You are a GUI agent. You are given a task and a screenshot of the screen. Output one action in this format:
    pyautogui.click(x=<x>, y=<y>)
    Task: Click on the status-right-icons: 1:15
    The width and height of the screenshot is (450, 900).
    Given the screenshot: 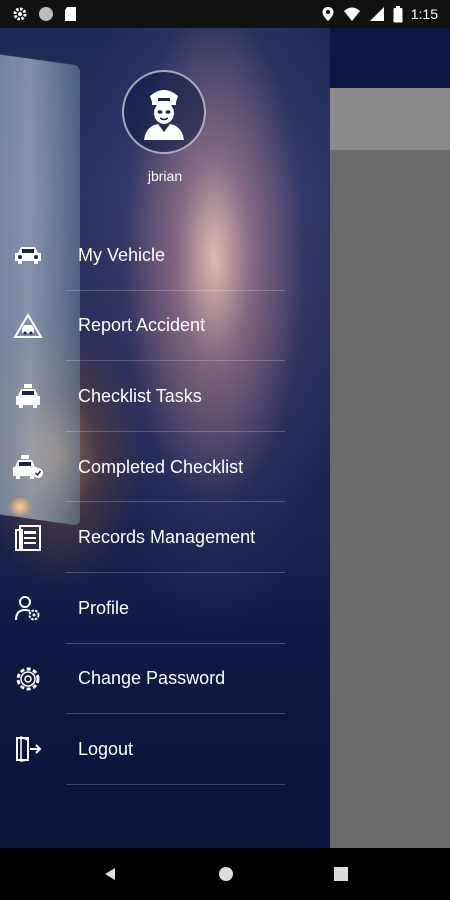 What is the action you would take?
    pyautogui.click(x=379, y=14)
    